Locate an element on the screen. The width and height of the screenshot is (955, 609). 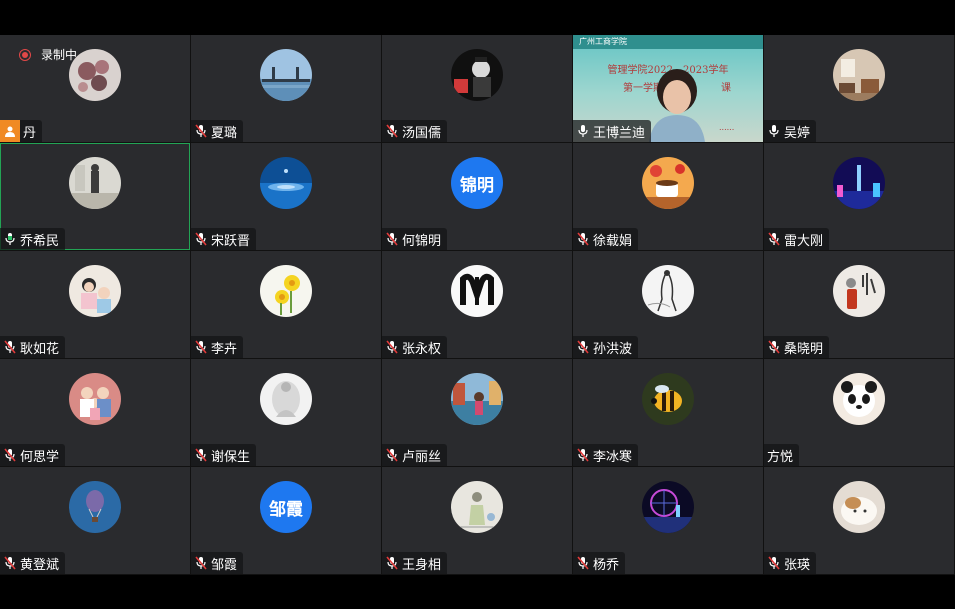
participant-name: 吴婷 is located at coordinates (797, 133).